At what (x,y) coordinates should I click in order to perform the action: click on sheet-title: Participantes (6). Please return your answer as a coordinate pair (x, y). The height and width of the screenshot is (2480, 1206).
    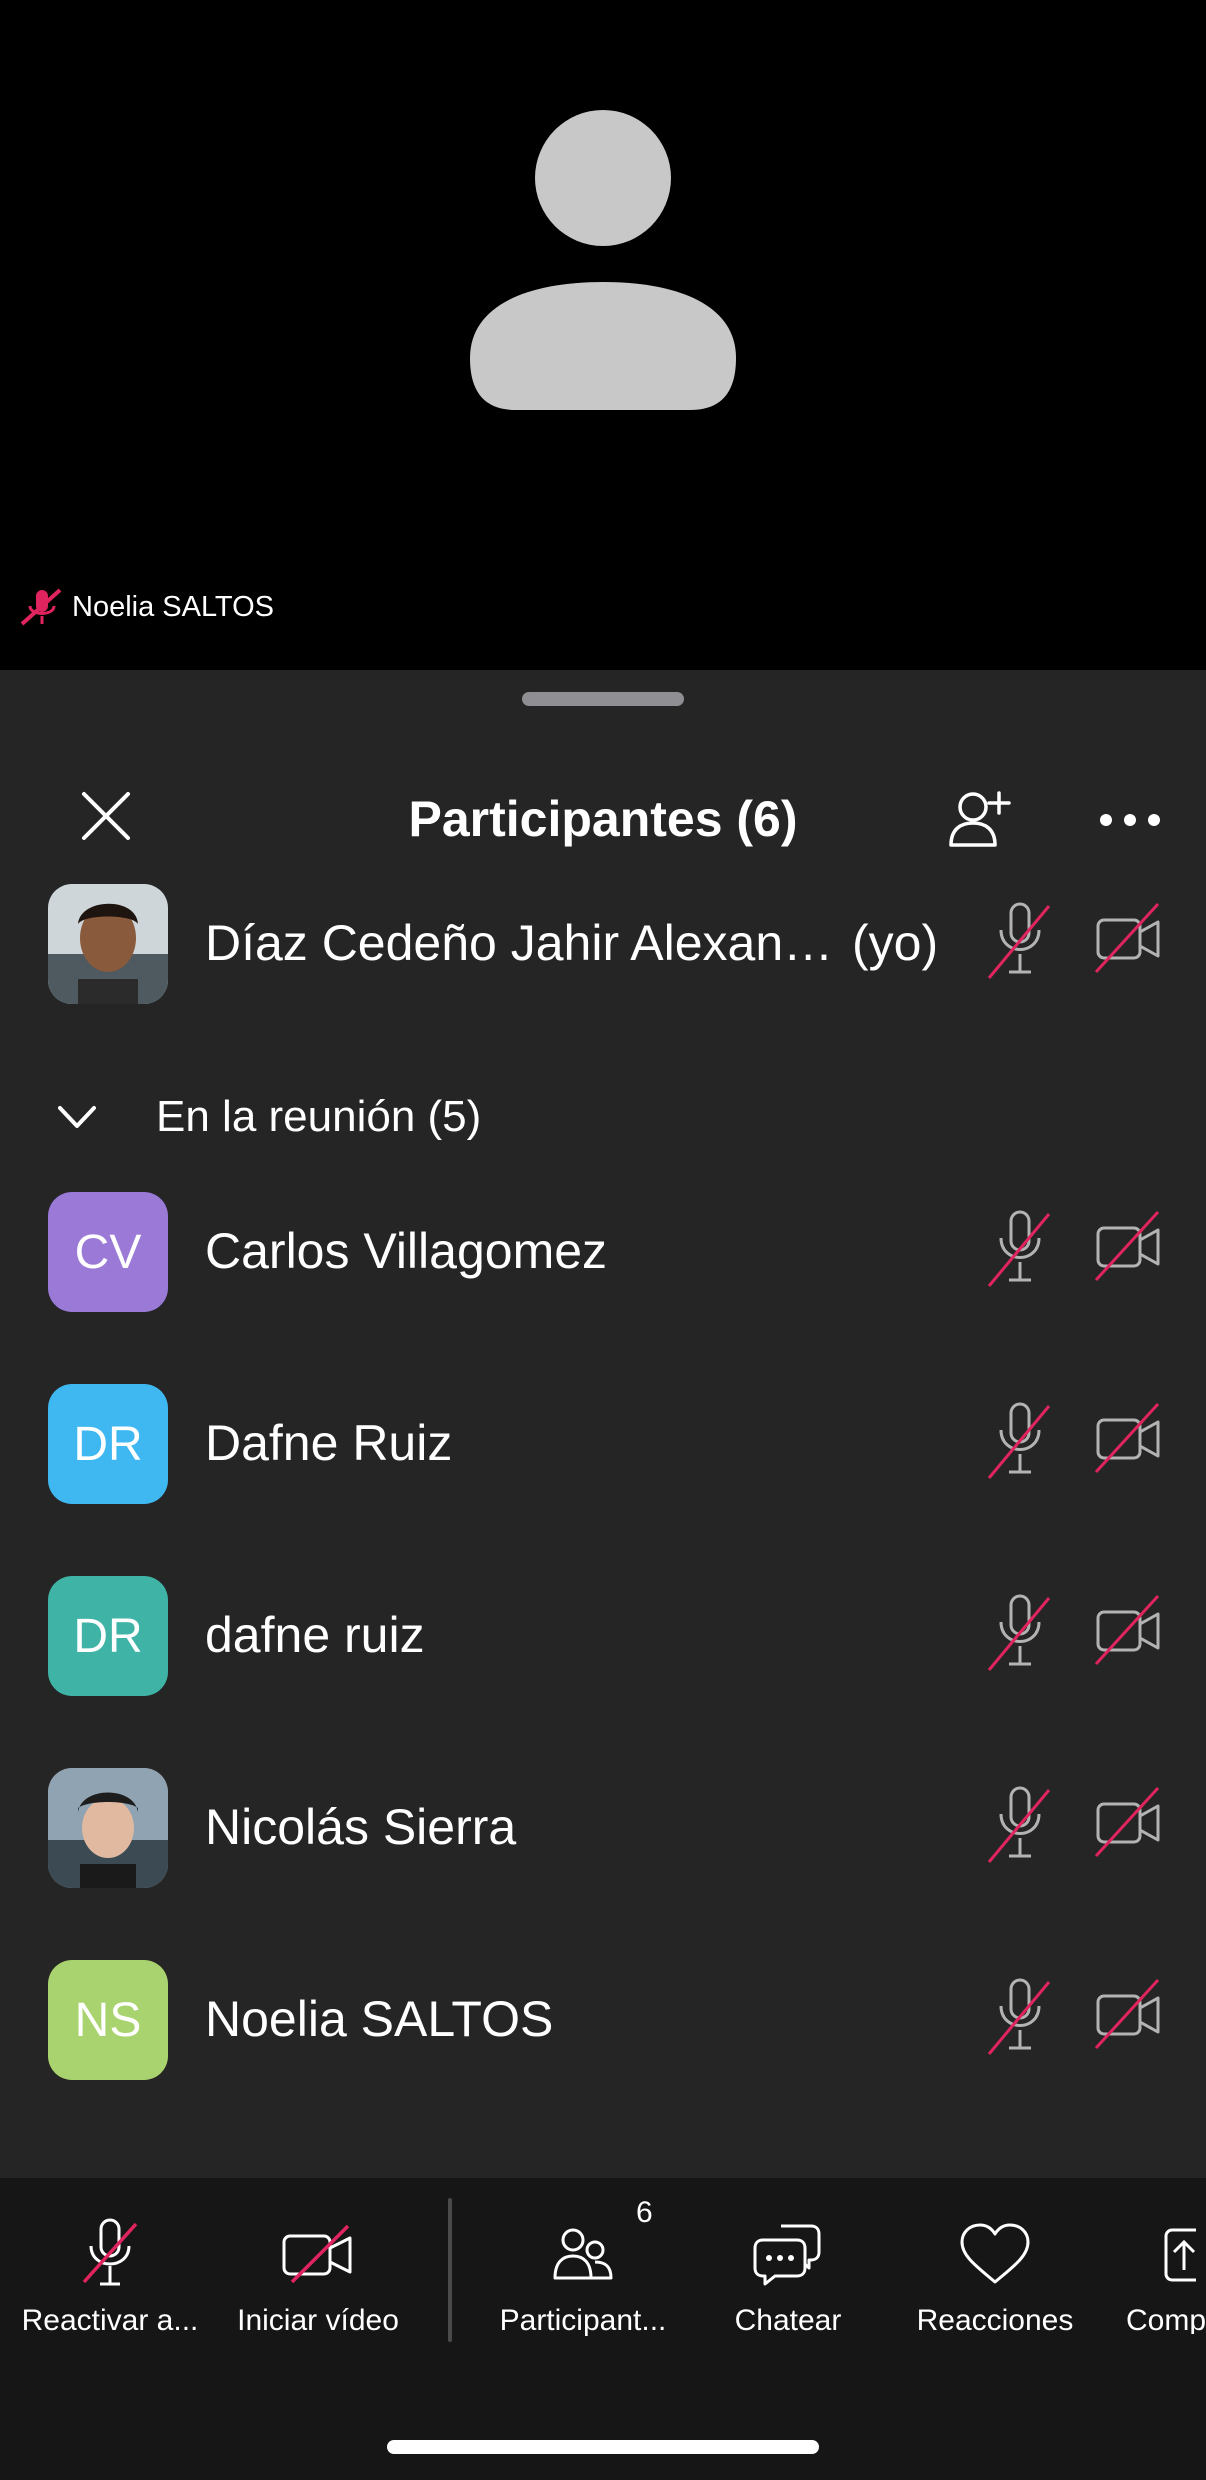
    Looking at the image, I should click on (603, 819).